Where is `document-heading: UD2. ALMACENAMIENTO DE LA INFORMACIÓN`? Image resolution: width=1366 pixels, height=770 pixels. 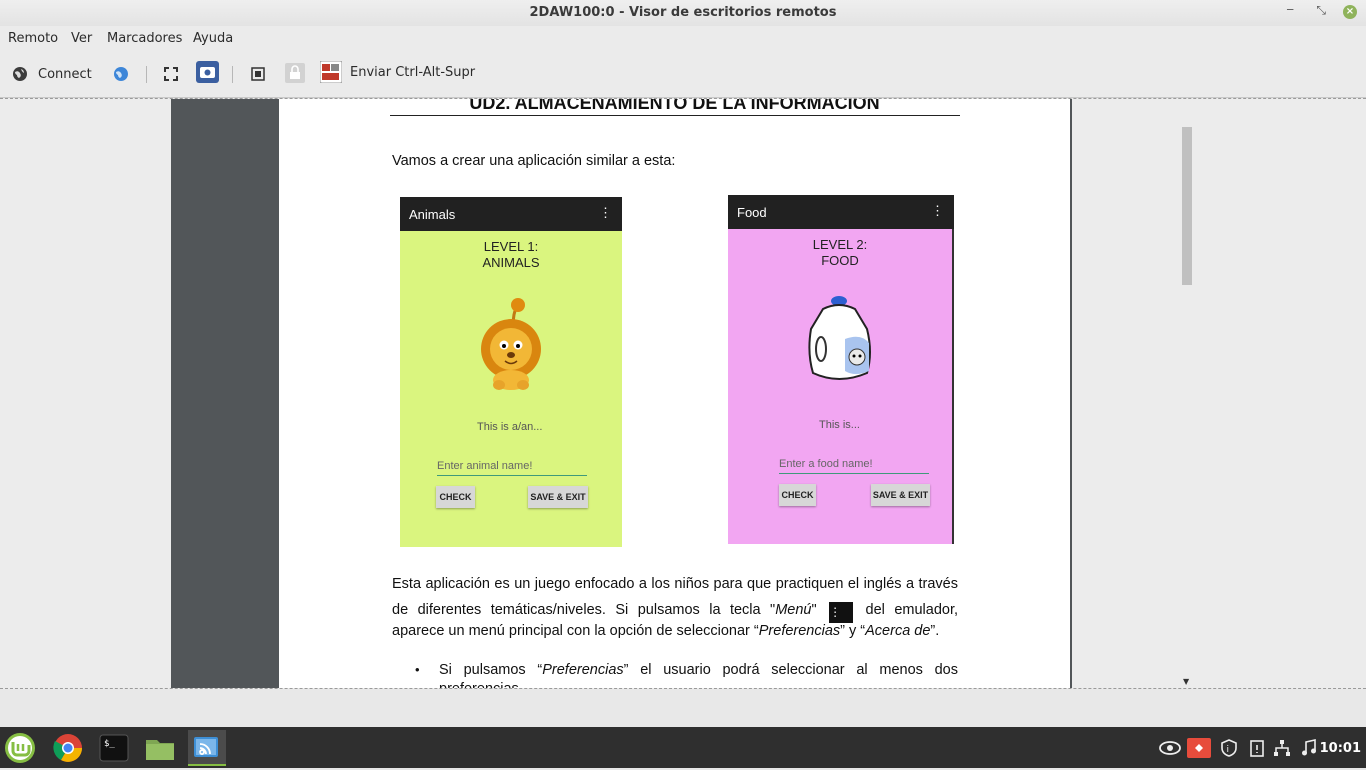 document-heading: UD2. ALMACENAMIENTO DE LA INFORMACIÓN is located at coordinates (674, 106).